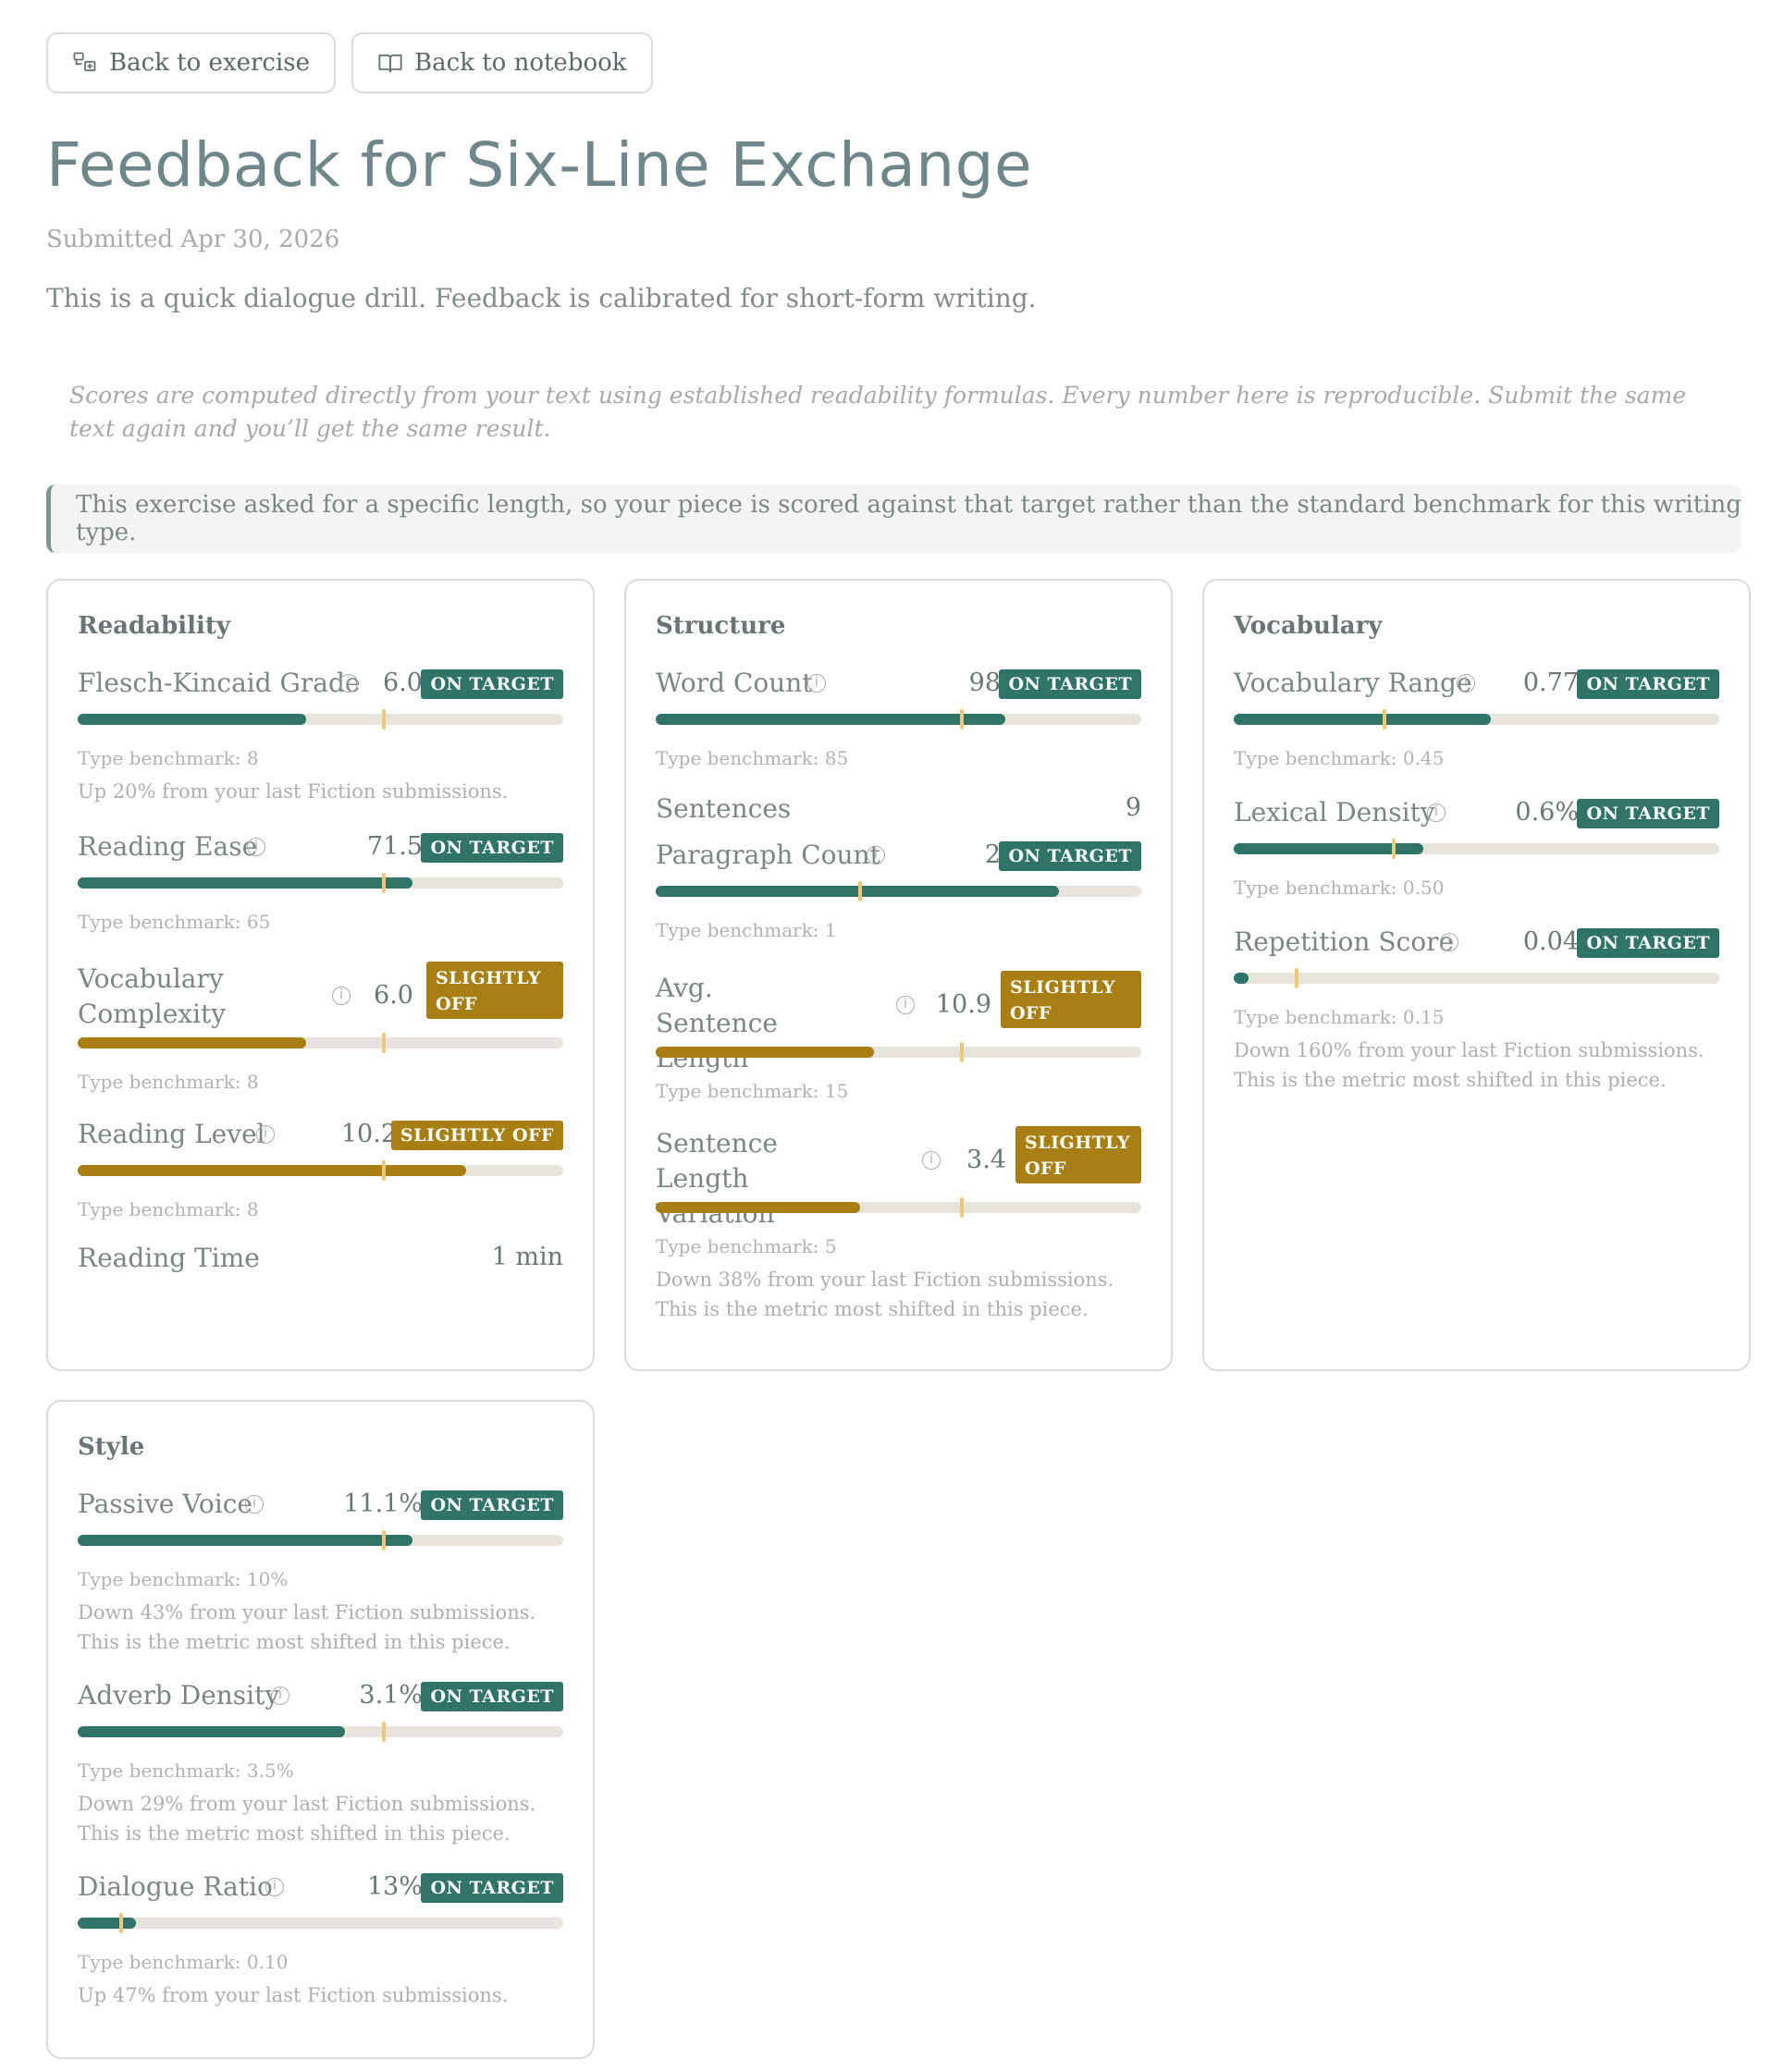  I want to click on card-title: Vocabulary, so click(1308, 626).